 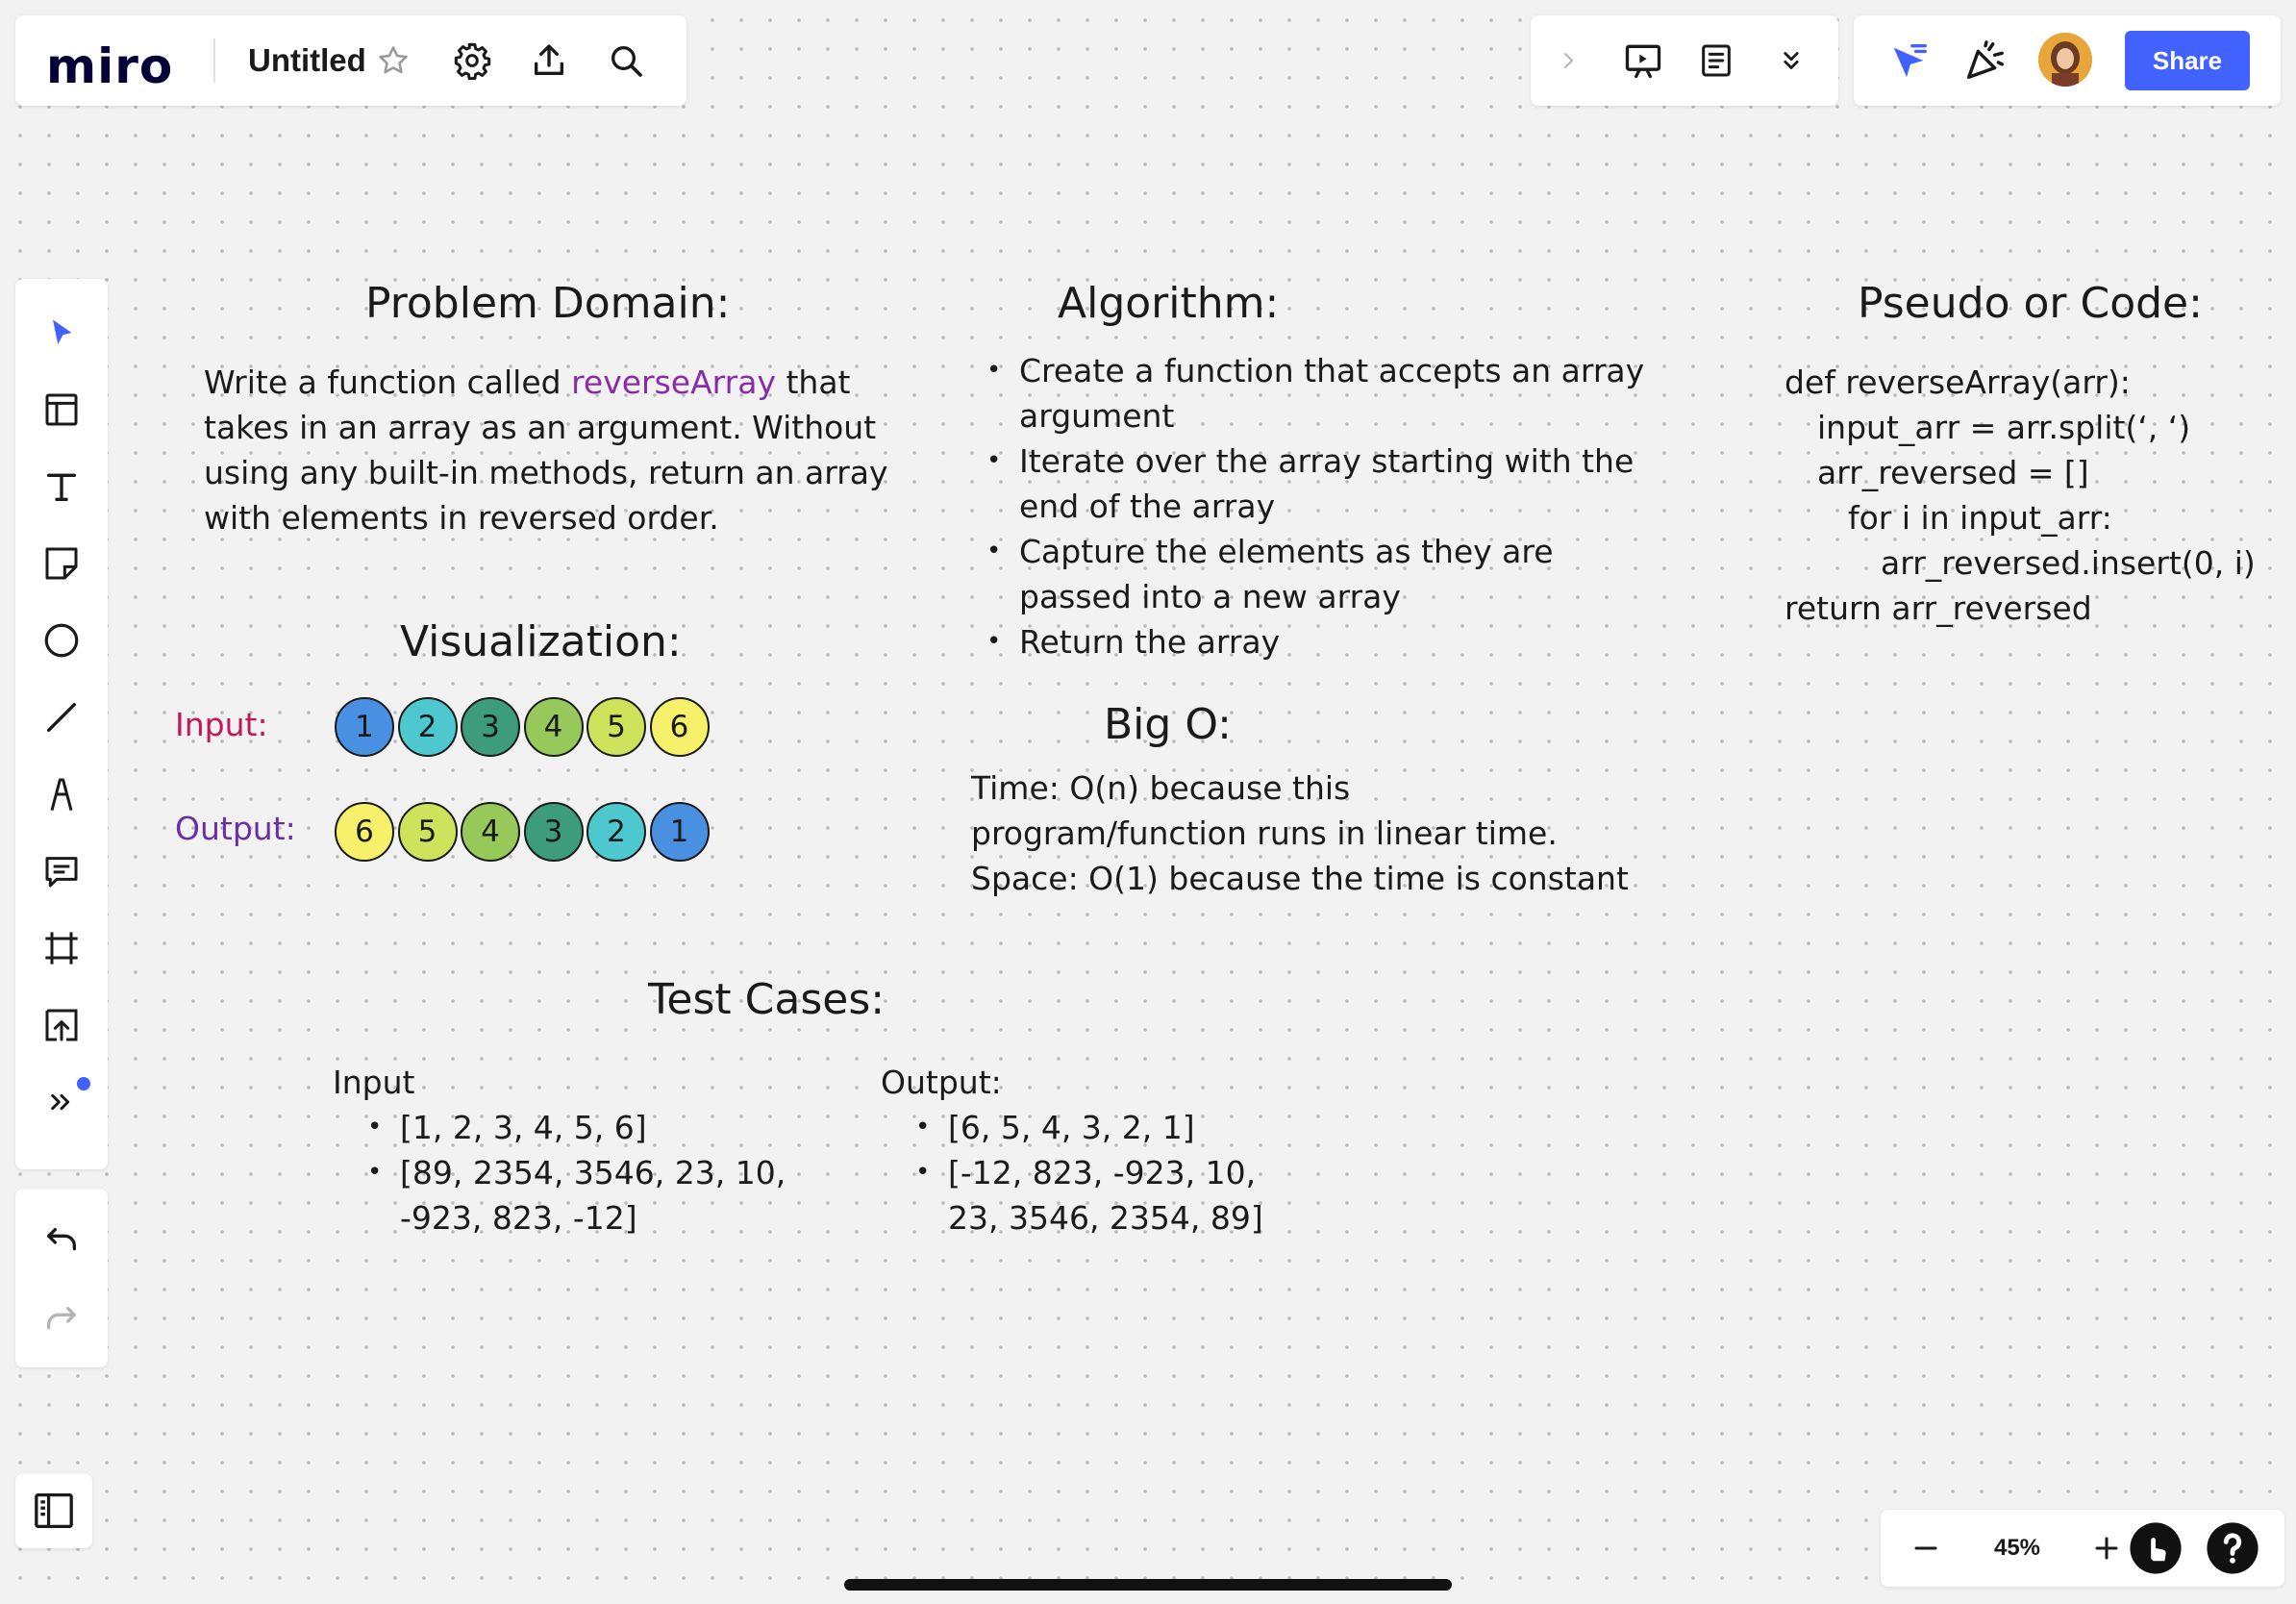 I want to click on undo-icon, so click(x=61, y=1242).